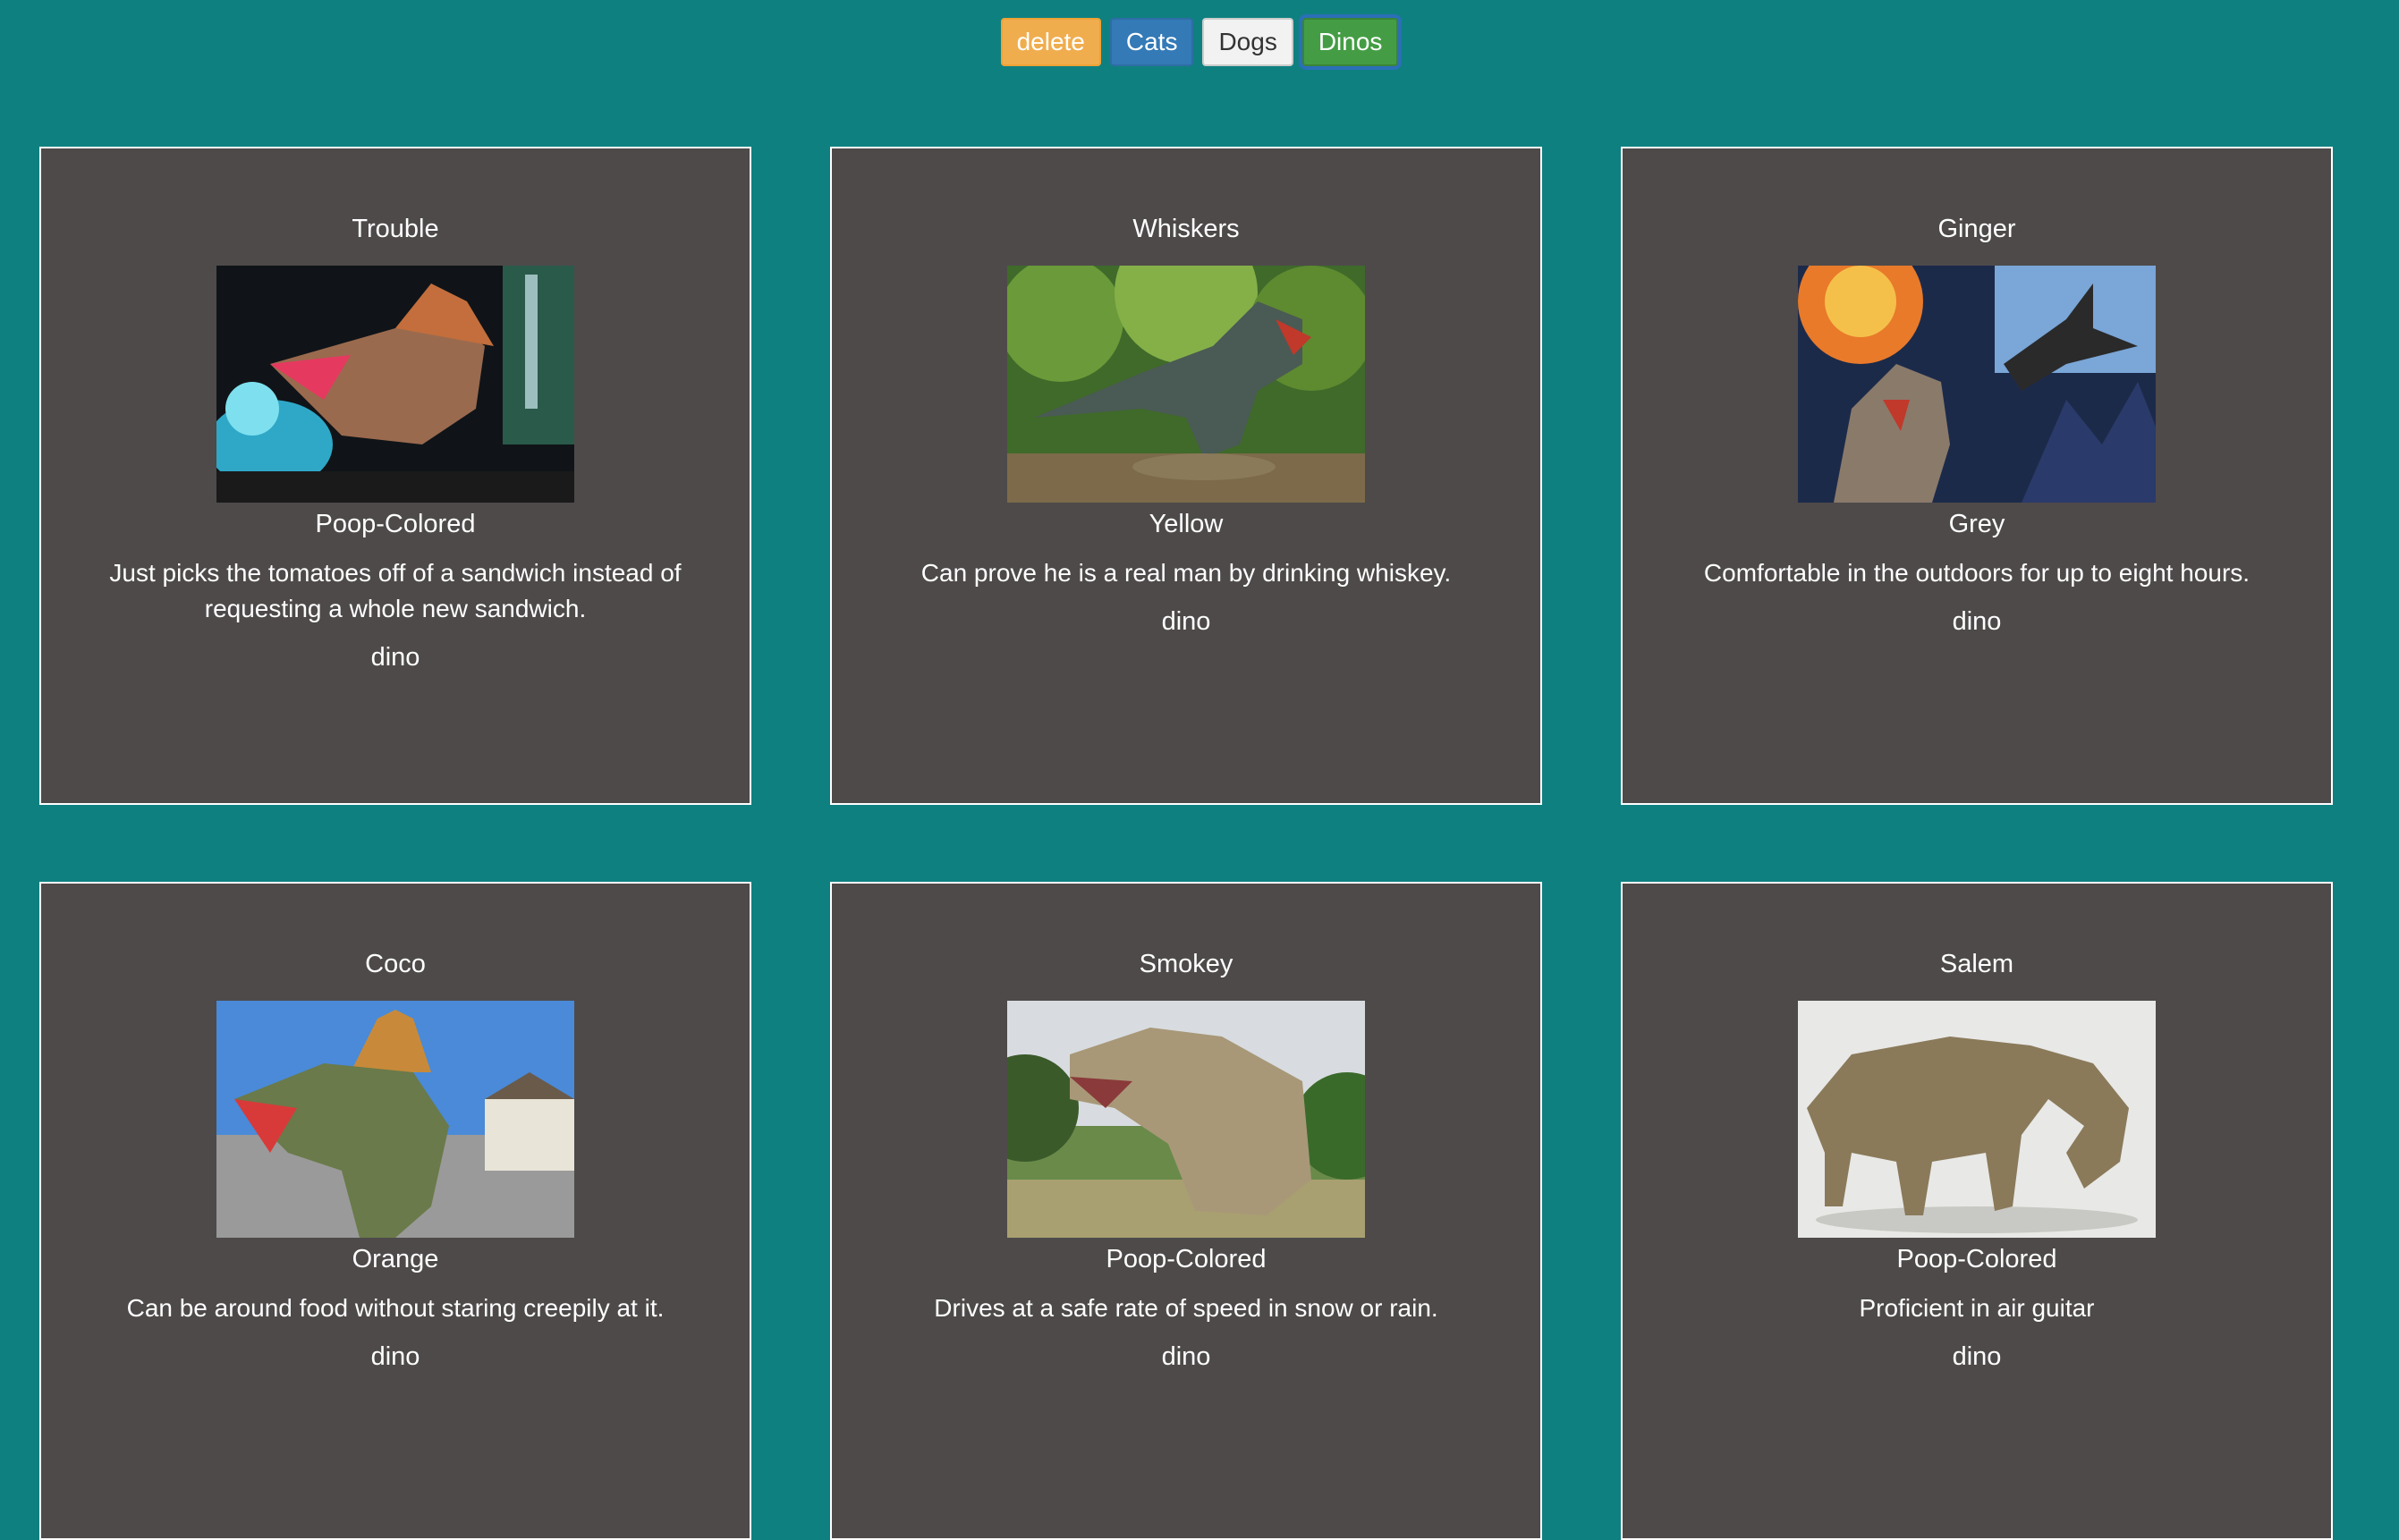 The width and height of the screenshot is (2399, 1540). What do you see at coordinates (1247, 42) in the screenshot?
I see `dogs-filter-button: Dogs` at bounding box center [1247, 42].